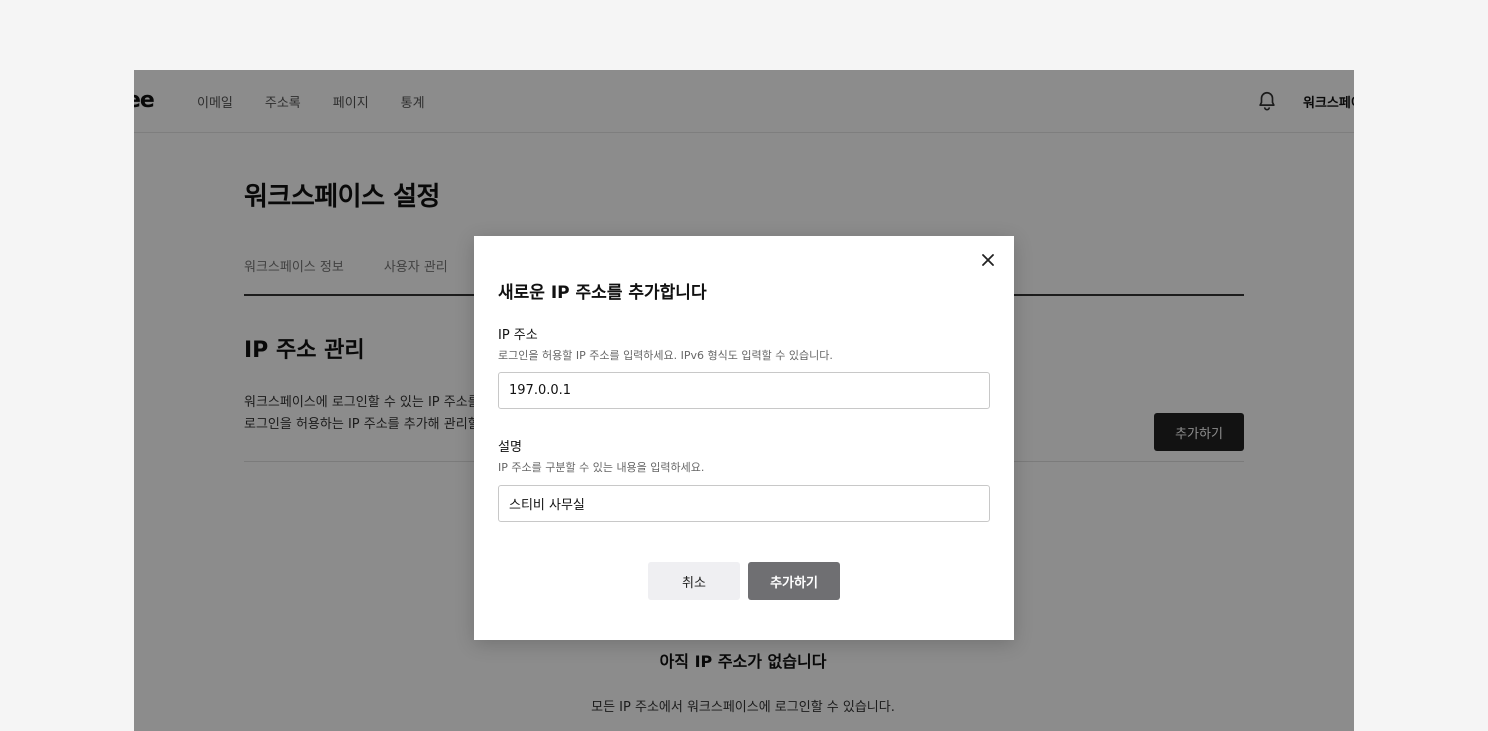 Image resolution: width=1488 pixels, height=731 pixels. I want to click on ip-field-label: IP 주소, so click(518, 335).